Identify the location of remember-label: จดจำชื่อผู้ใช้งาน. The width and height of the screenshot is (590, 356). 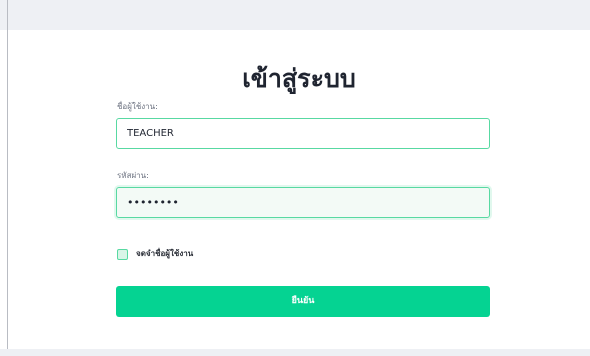
(165, 253).